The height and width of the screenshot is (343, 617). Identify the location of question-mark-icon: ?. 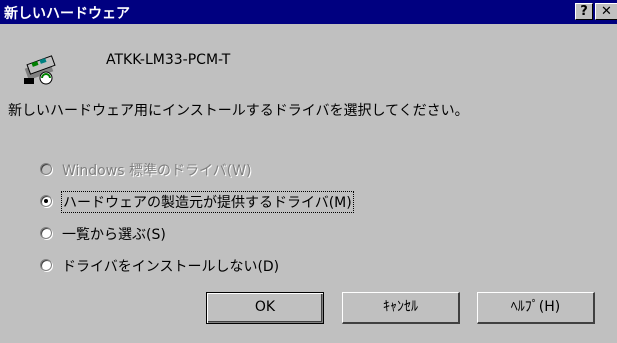
(584, 11).